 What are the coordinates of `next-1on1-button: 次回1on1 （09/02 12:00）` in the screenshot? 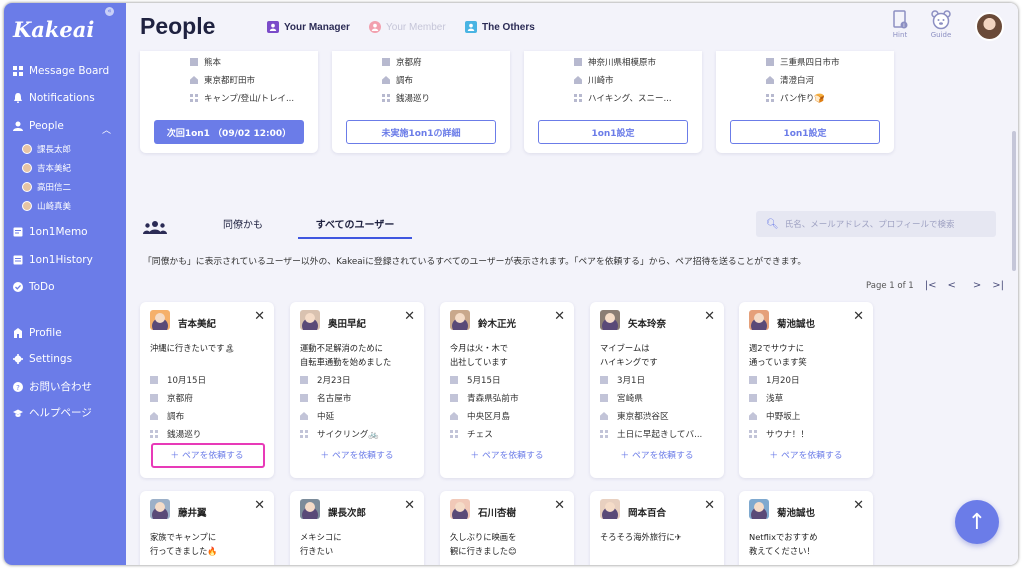 It's located at (229, 132).